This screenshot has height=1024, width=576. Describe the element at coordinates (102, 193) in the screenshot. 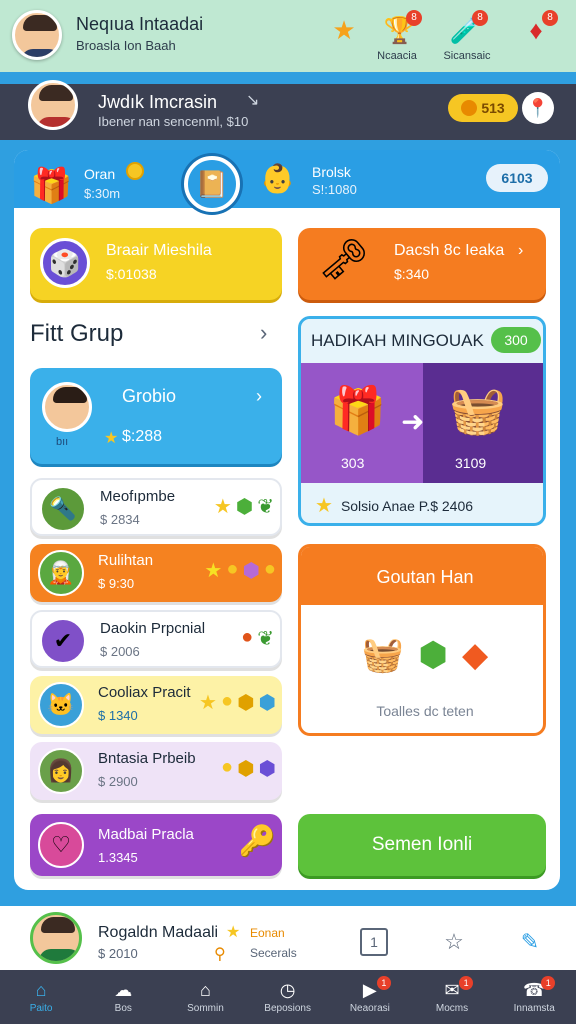

I see `panel-left-value: $:30m` at that location.